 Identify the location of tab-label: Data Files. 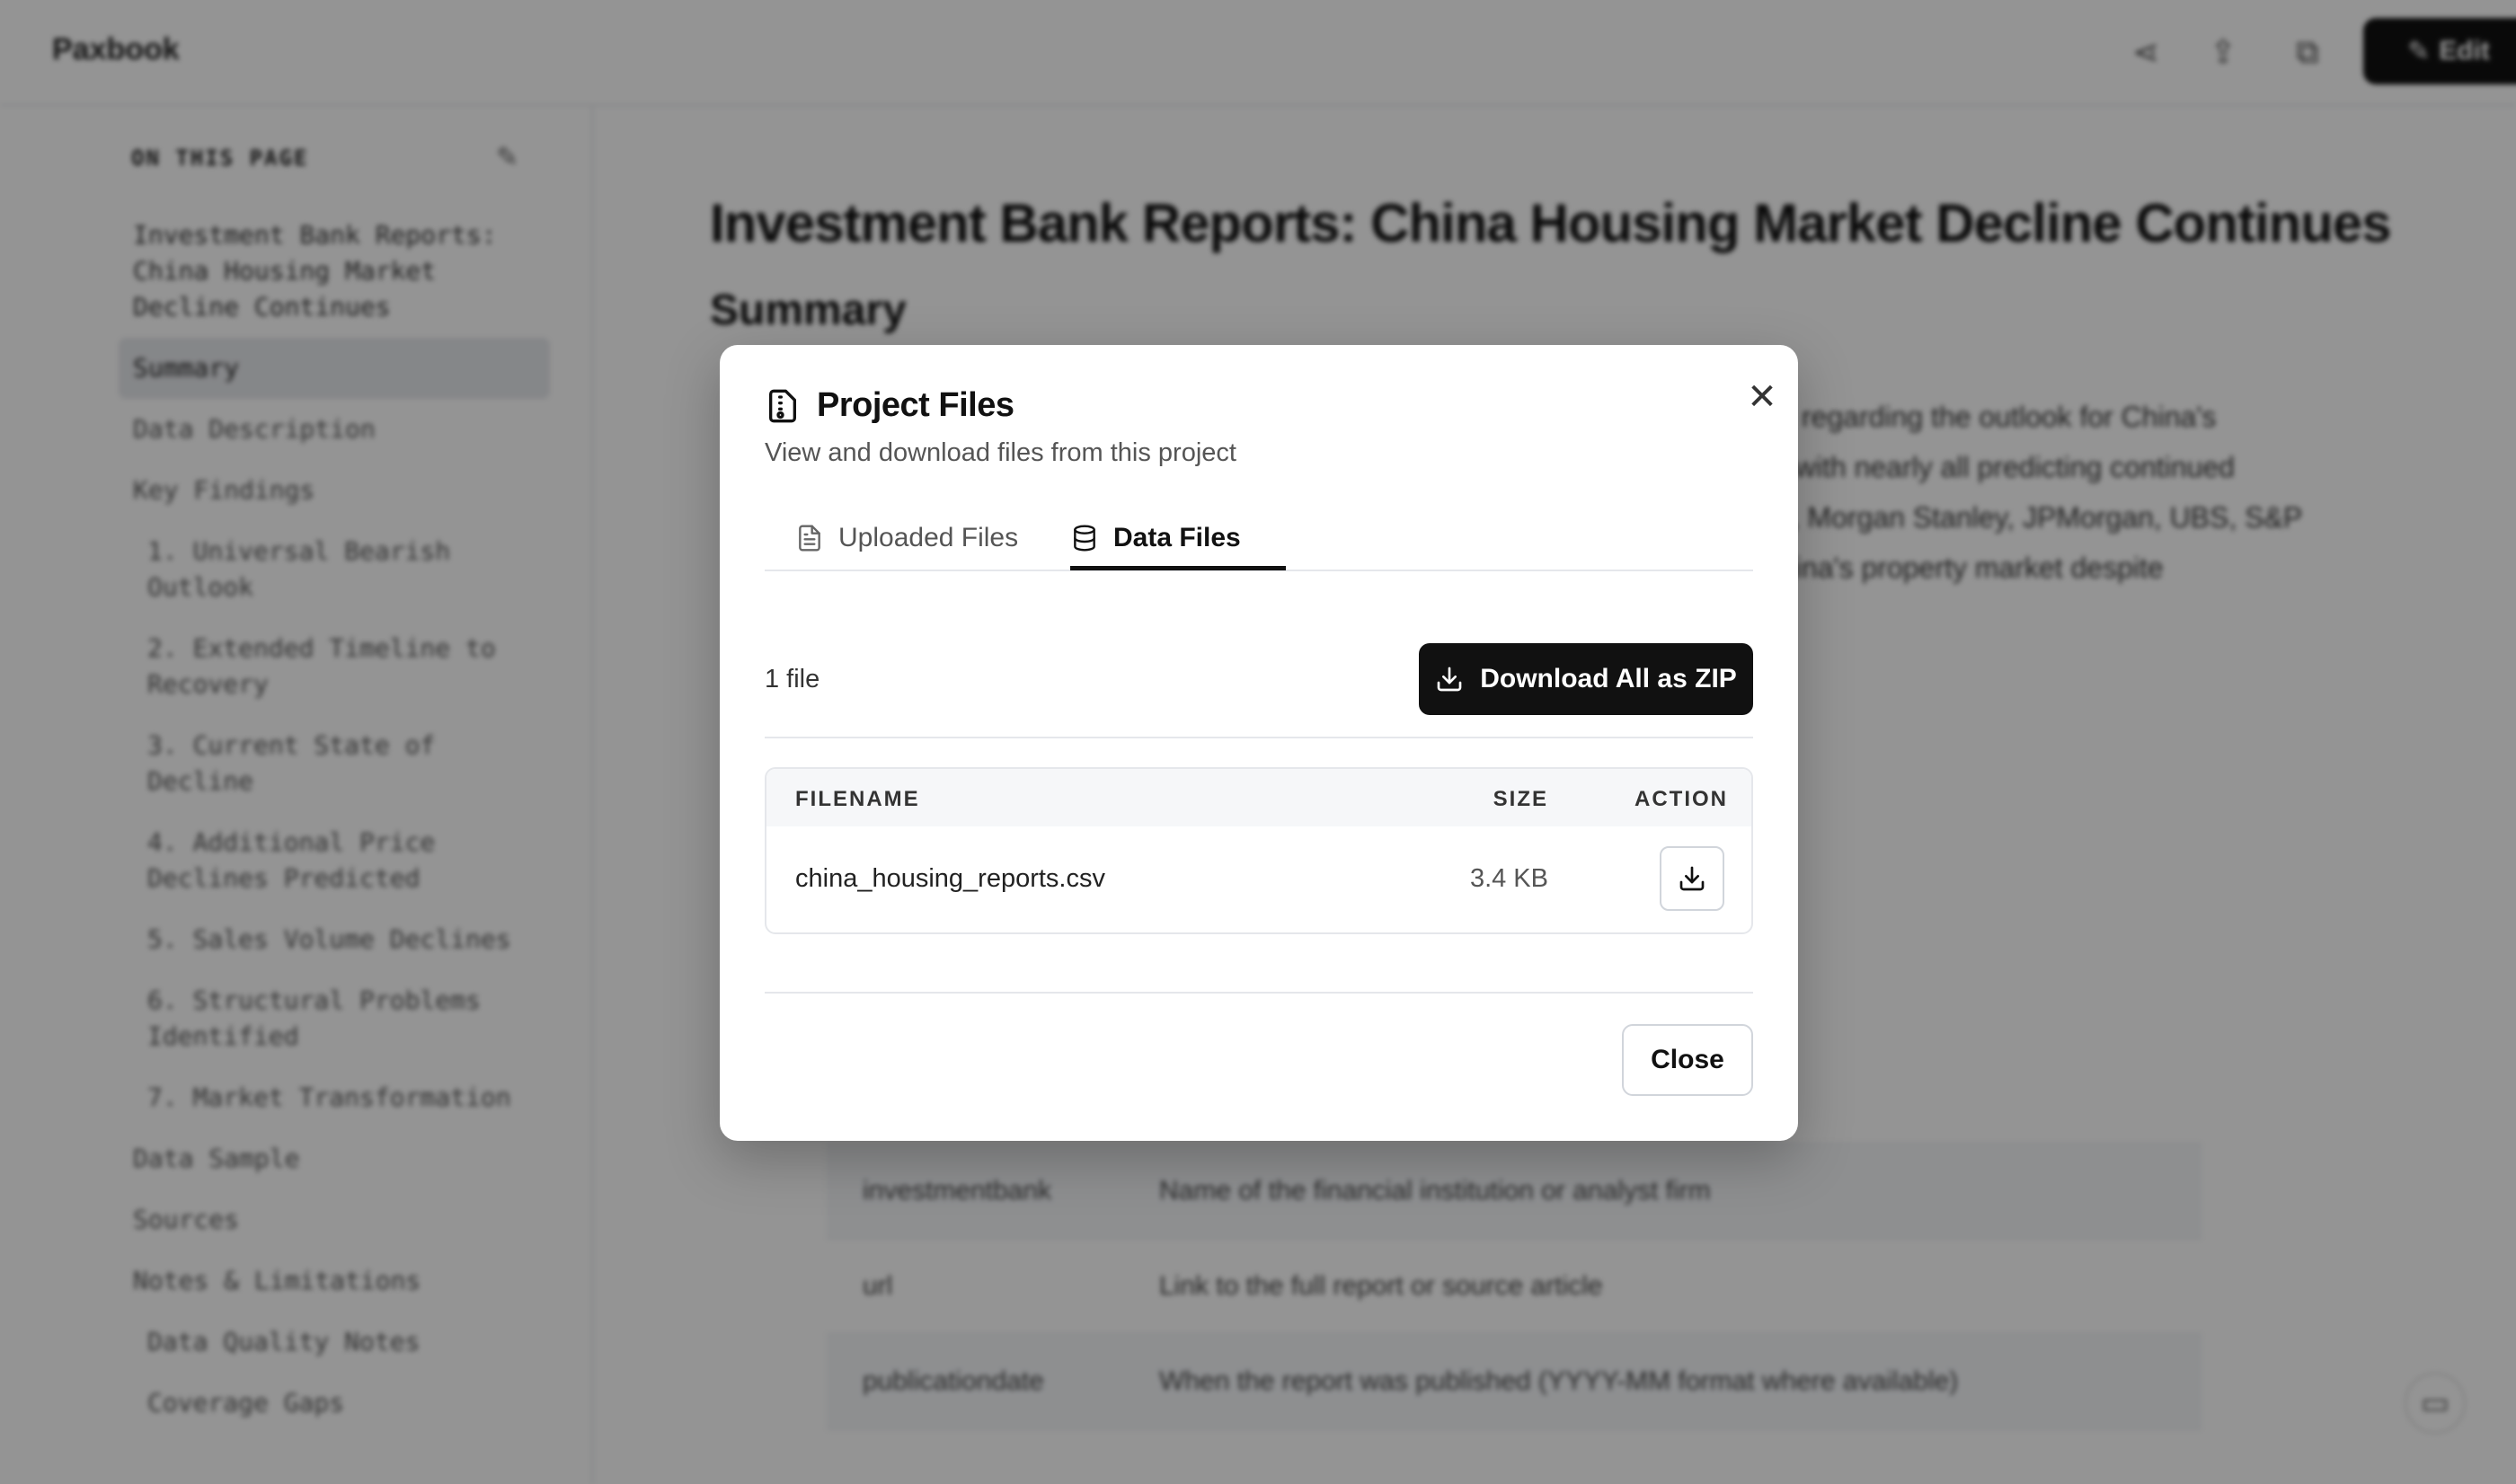
(1177, 537).